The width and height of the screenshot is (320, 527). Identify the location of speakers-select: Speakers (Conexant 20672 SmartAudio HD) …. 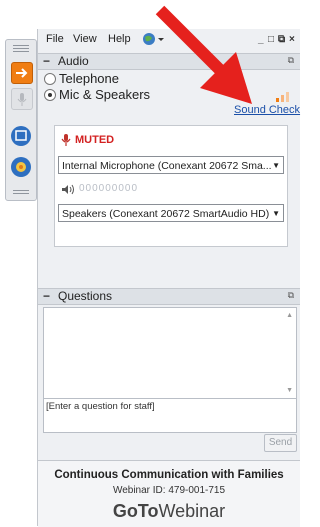
(171, 213).